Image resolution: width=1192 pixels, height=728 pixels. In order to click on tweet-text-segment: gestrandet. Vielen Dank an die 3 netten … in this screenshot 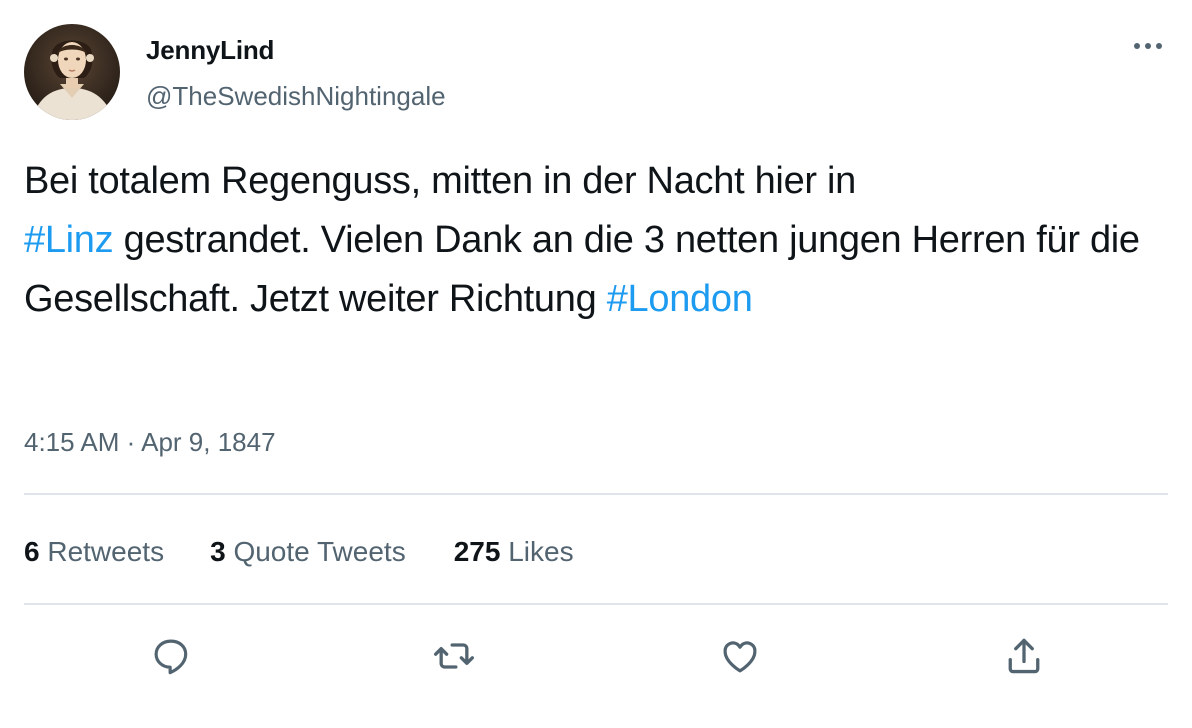, I will do `click(582, 269)`.